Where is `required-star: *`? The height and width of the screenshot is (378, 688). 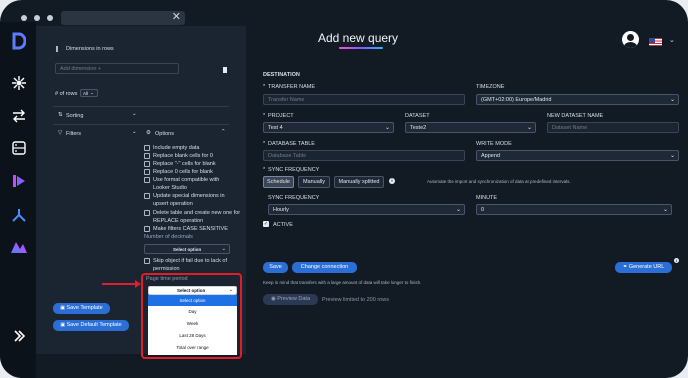
required-star: * is located at coordinates (264, 116).